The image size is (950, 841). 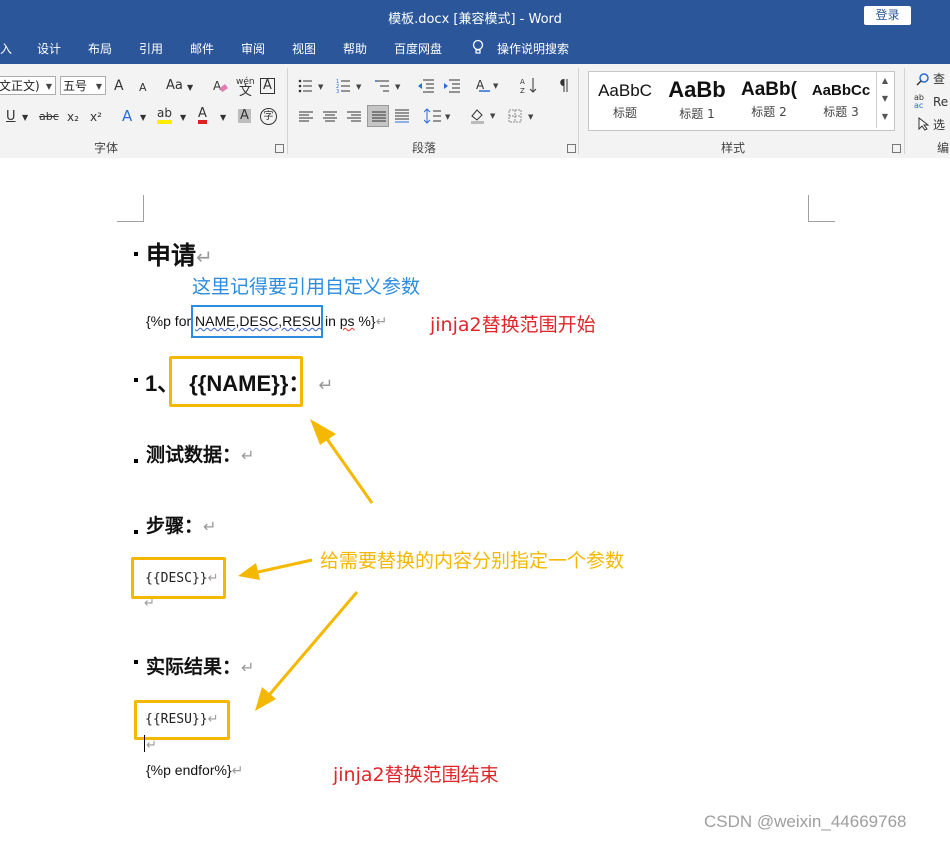 I want to click on annotation-arrows, so click(x=306, y=565).